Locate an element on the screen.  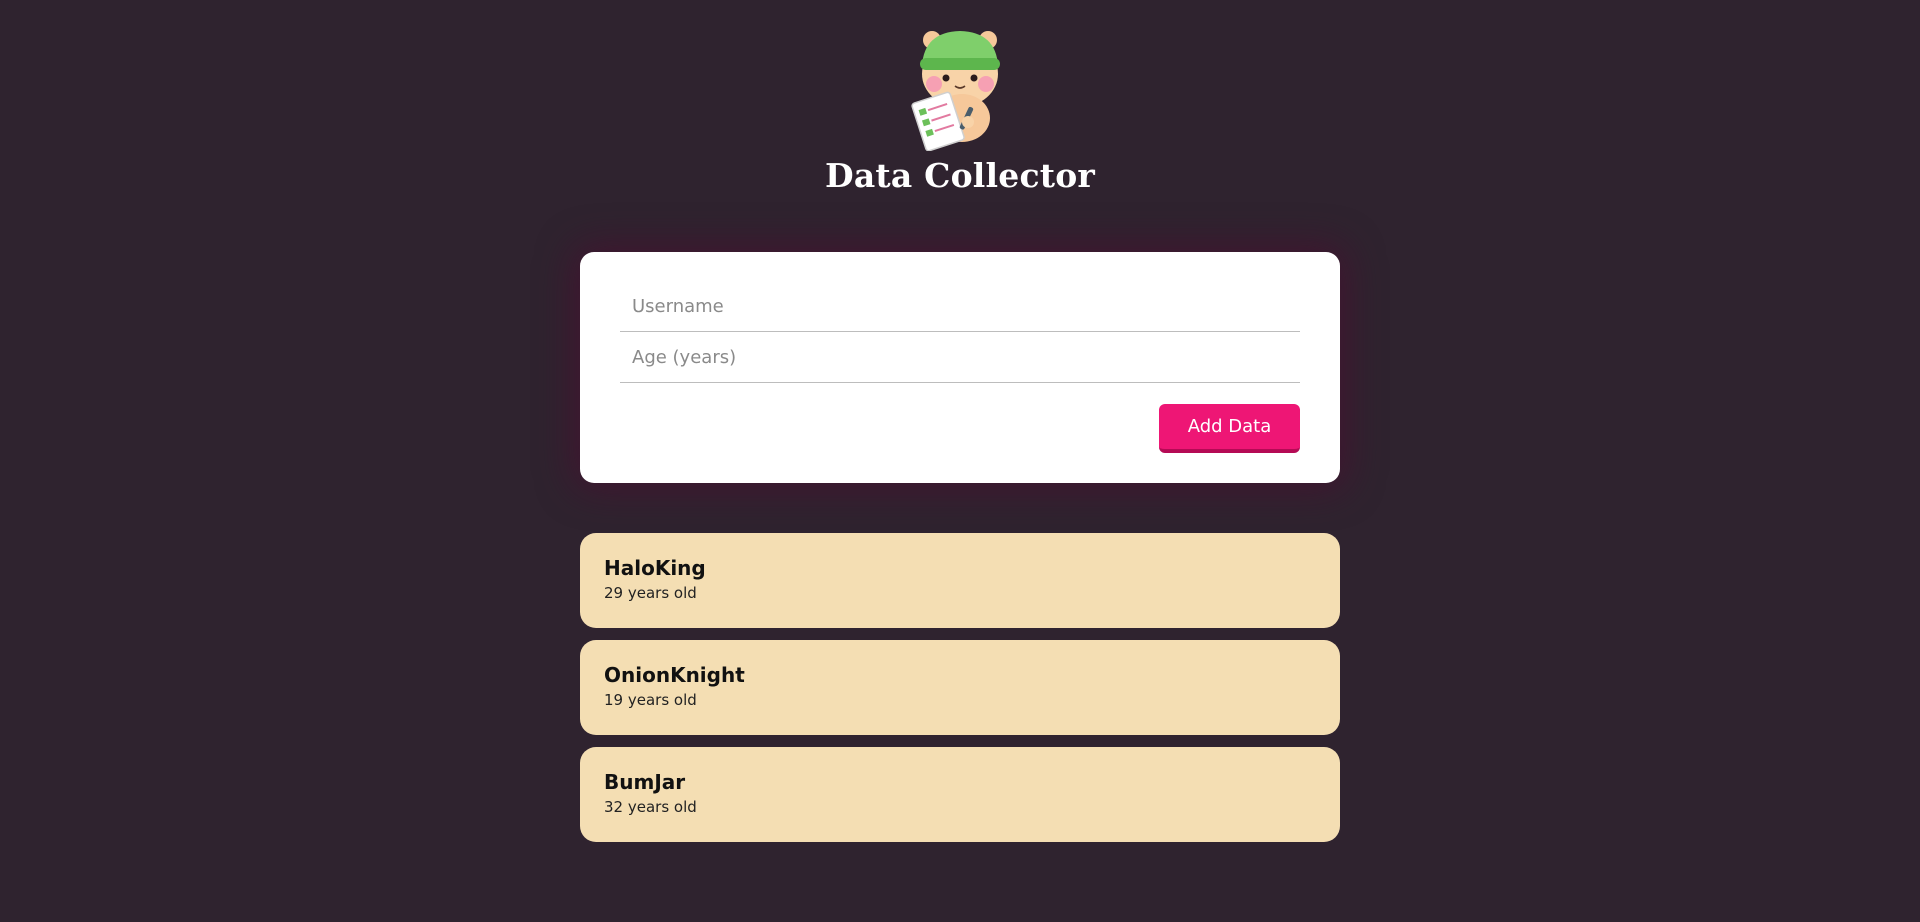
page-title: Data Collector is located at coordinates (960, 175).